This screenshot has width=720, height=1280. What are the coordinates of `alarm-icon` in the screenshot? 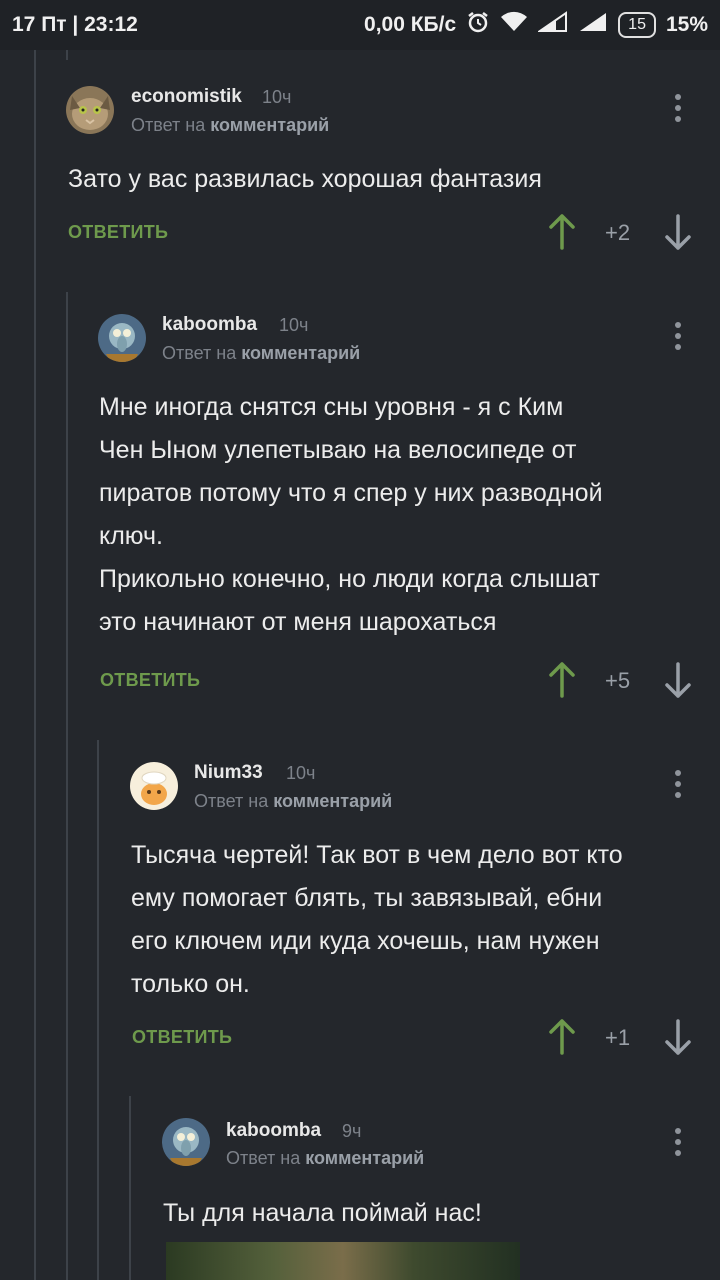 It's located at (478, 25).